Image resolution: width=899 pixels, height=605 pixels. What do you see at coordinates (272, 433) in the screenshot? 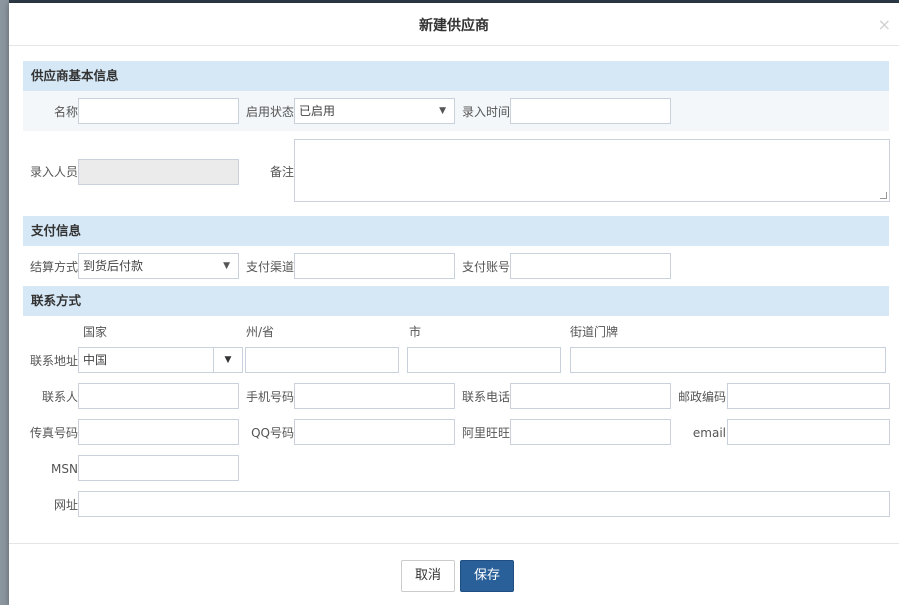
I see `qq-label: QQ号码` at bounding box center [272, 433].